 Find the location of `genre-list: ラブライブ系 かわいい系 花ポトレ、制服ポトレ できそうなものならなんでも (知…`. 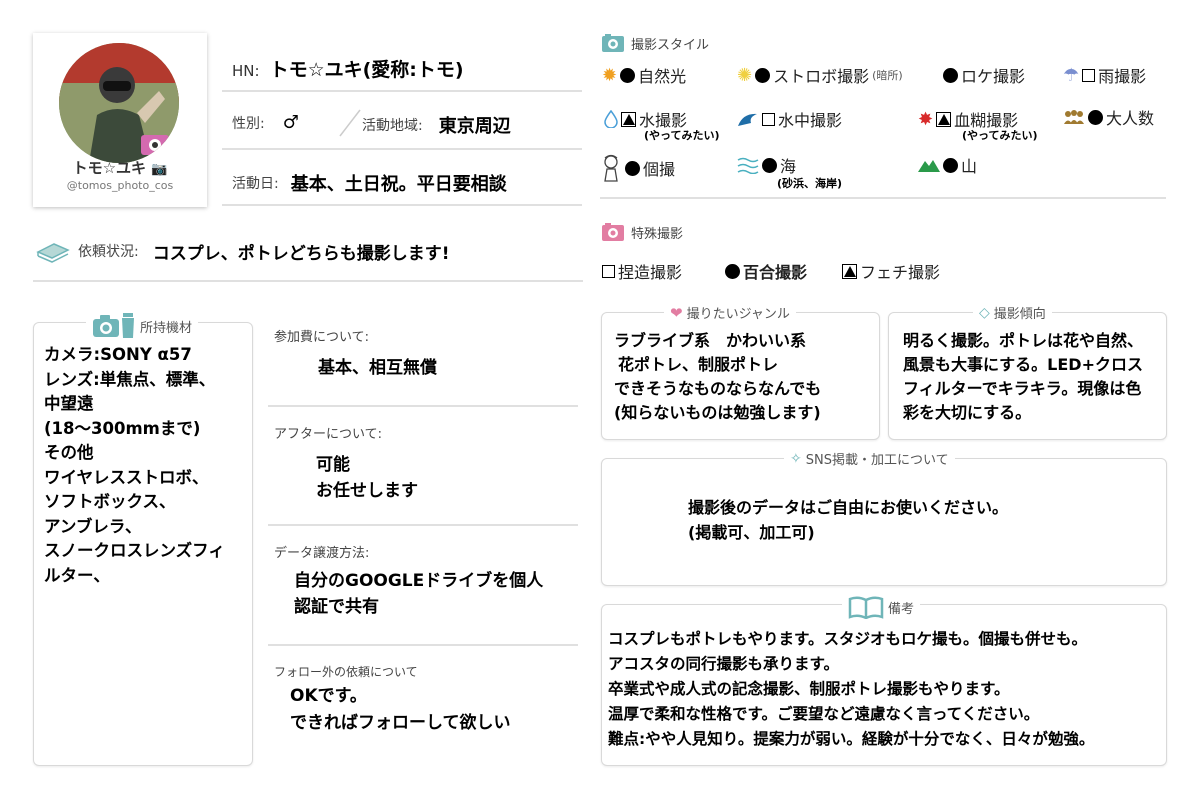

genre-list: ラブライブ系 かわいい系 花ポトレ、制服ポトレ できそうなものならなんでも (知… is located at coordinates (717, 377).